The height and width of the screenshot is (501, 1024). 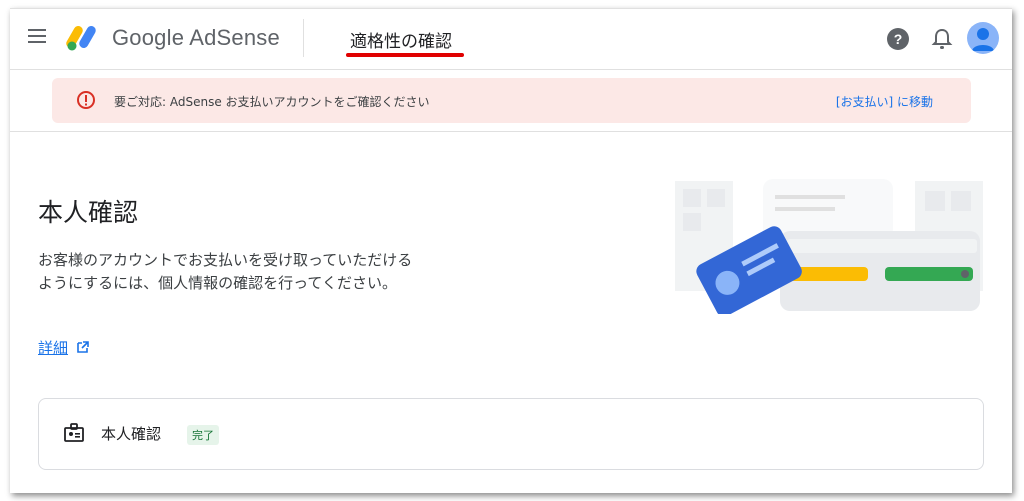 I want to click on header-divider, so click(x=303, y=38).